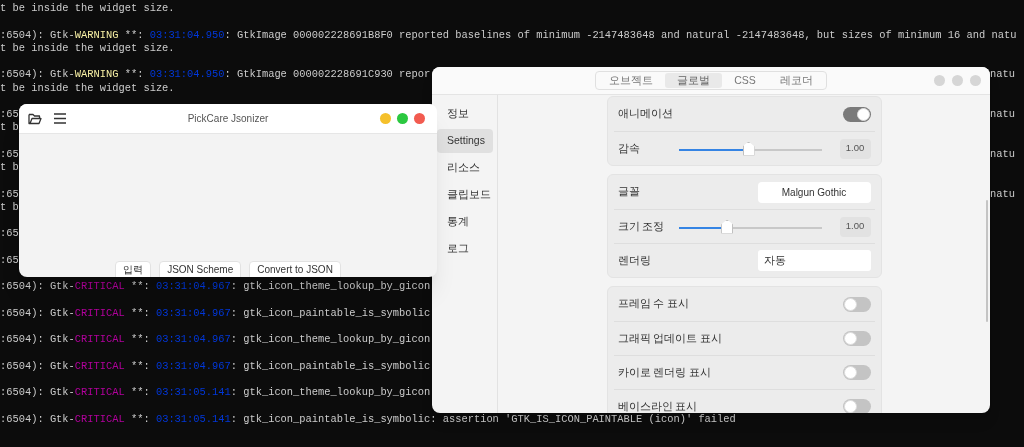  Describe the element at coordinates (465, 168) in the screenshot. I see `sidebar-item: 리소스` at that location.